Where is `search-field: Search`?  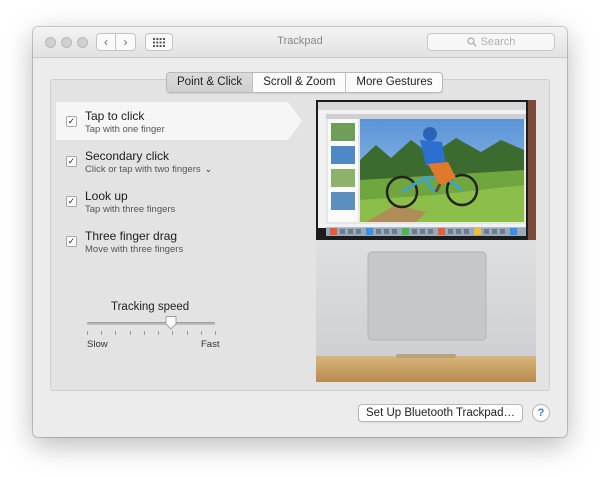 search-field: Search is located at coordinates (491, 42).